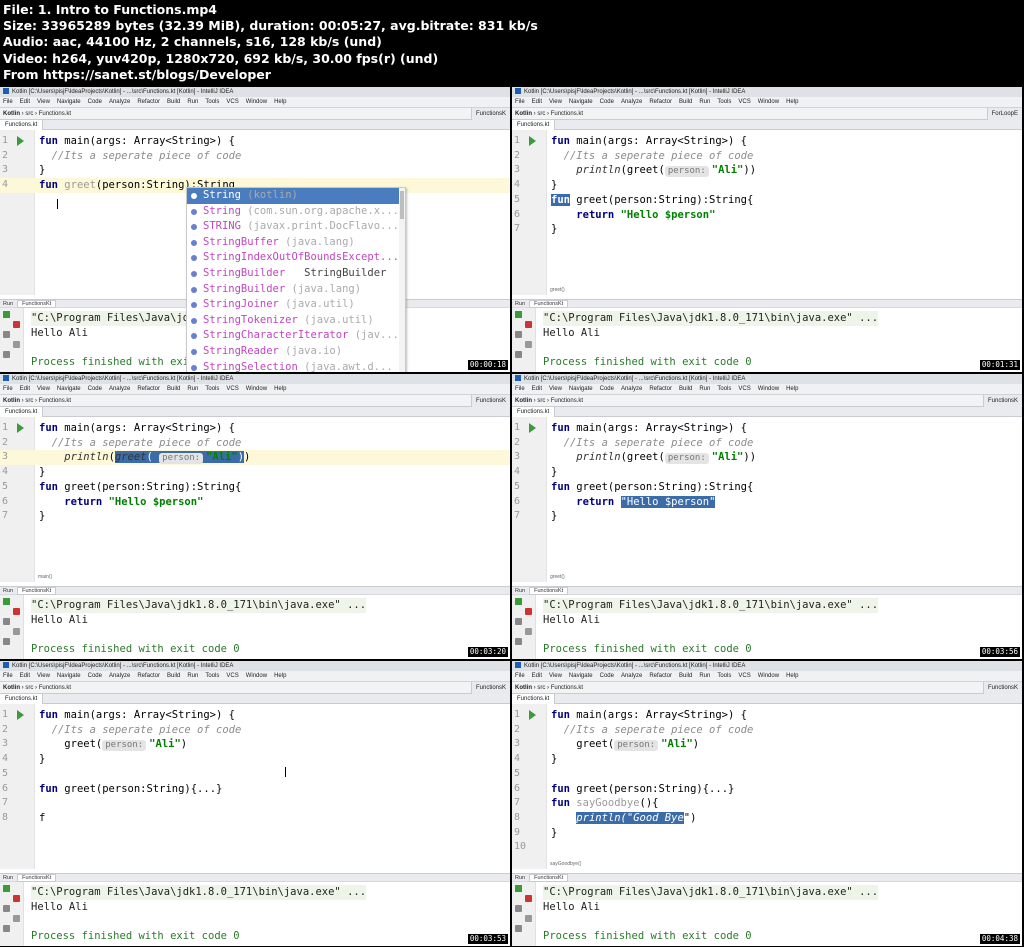 The width and height of the screenshot is (1024, 947). Describe the element at coordinates (296, 243) in the screenshot. I see `autocomplete-item: StringBuffer (java.lang)` at that location.